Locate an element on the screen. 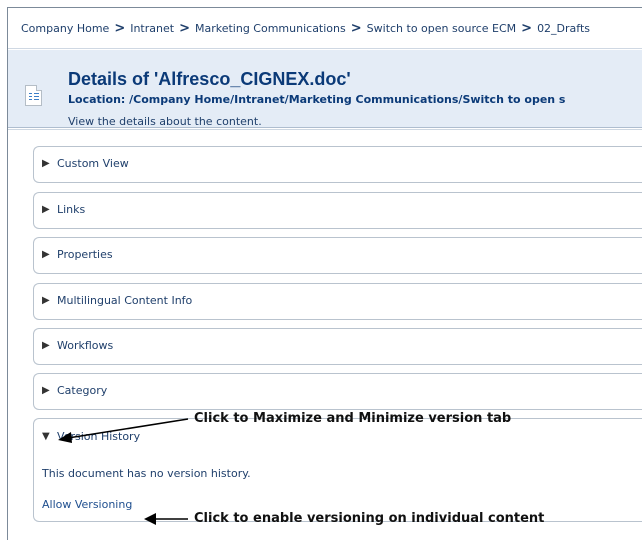 The width and height of the screenshot is (642, 540). panel-label: Version History is located at coordinates (99, 436).